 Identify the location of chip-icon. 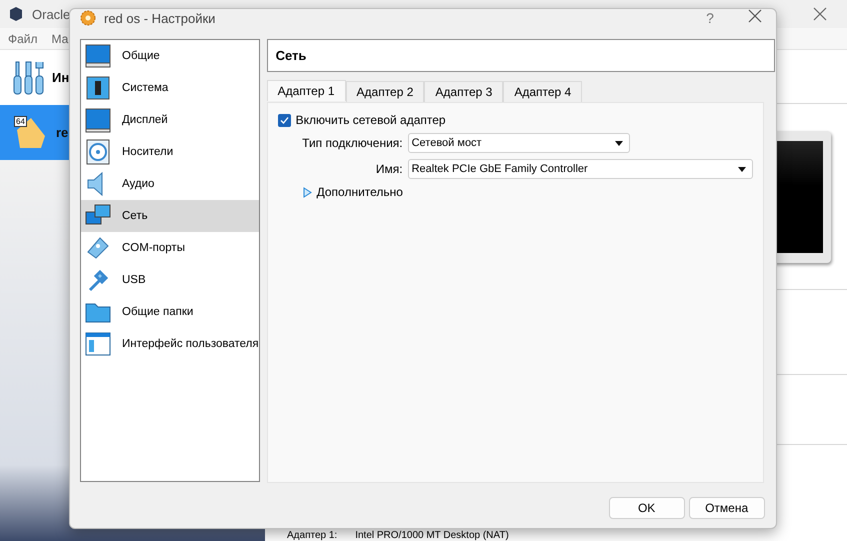
(98, 88).